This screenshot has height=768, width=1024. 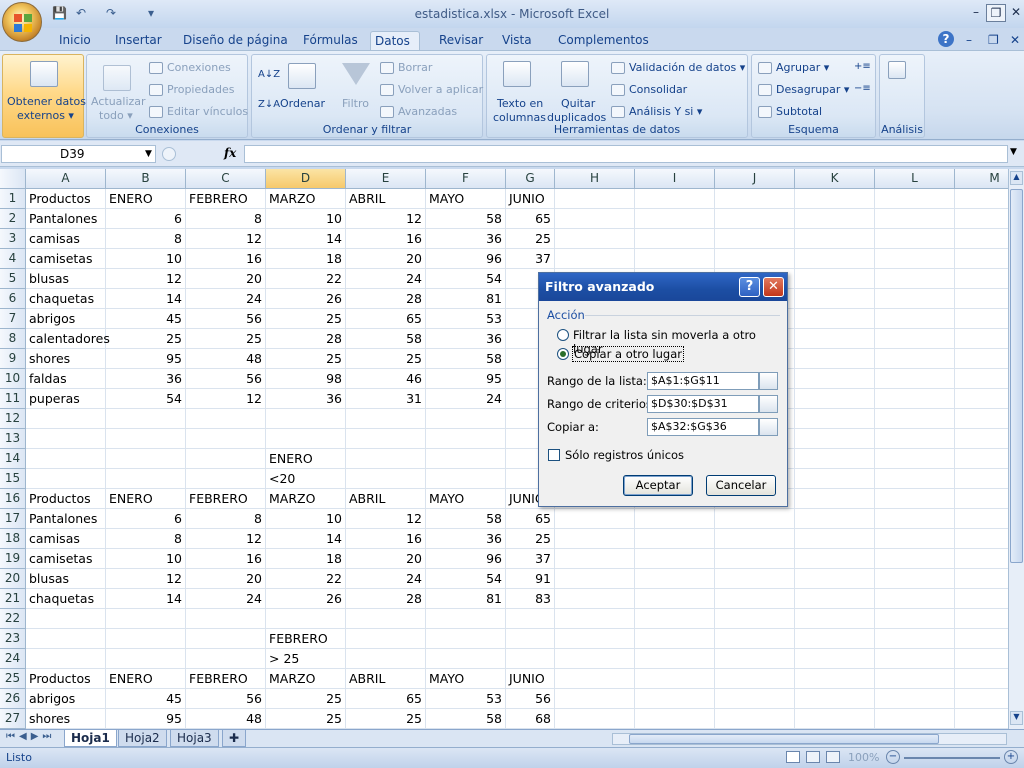 What do you see at coordinates (226, 479) in the screenshot?
I see `cell-C15` at bounding box center [226, 479].